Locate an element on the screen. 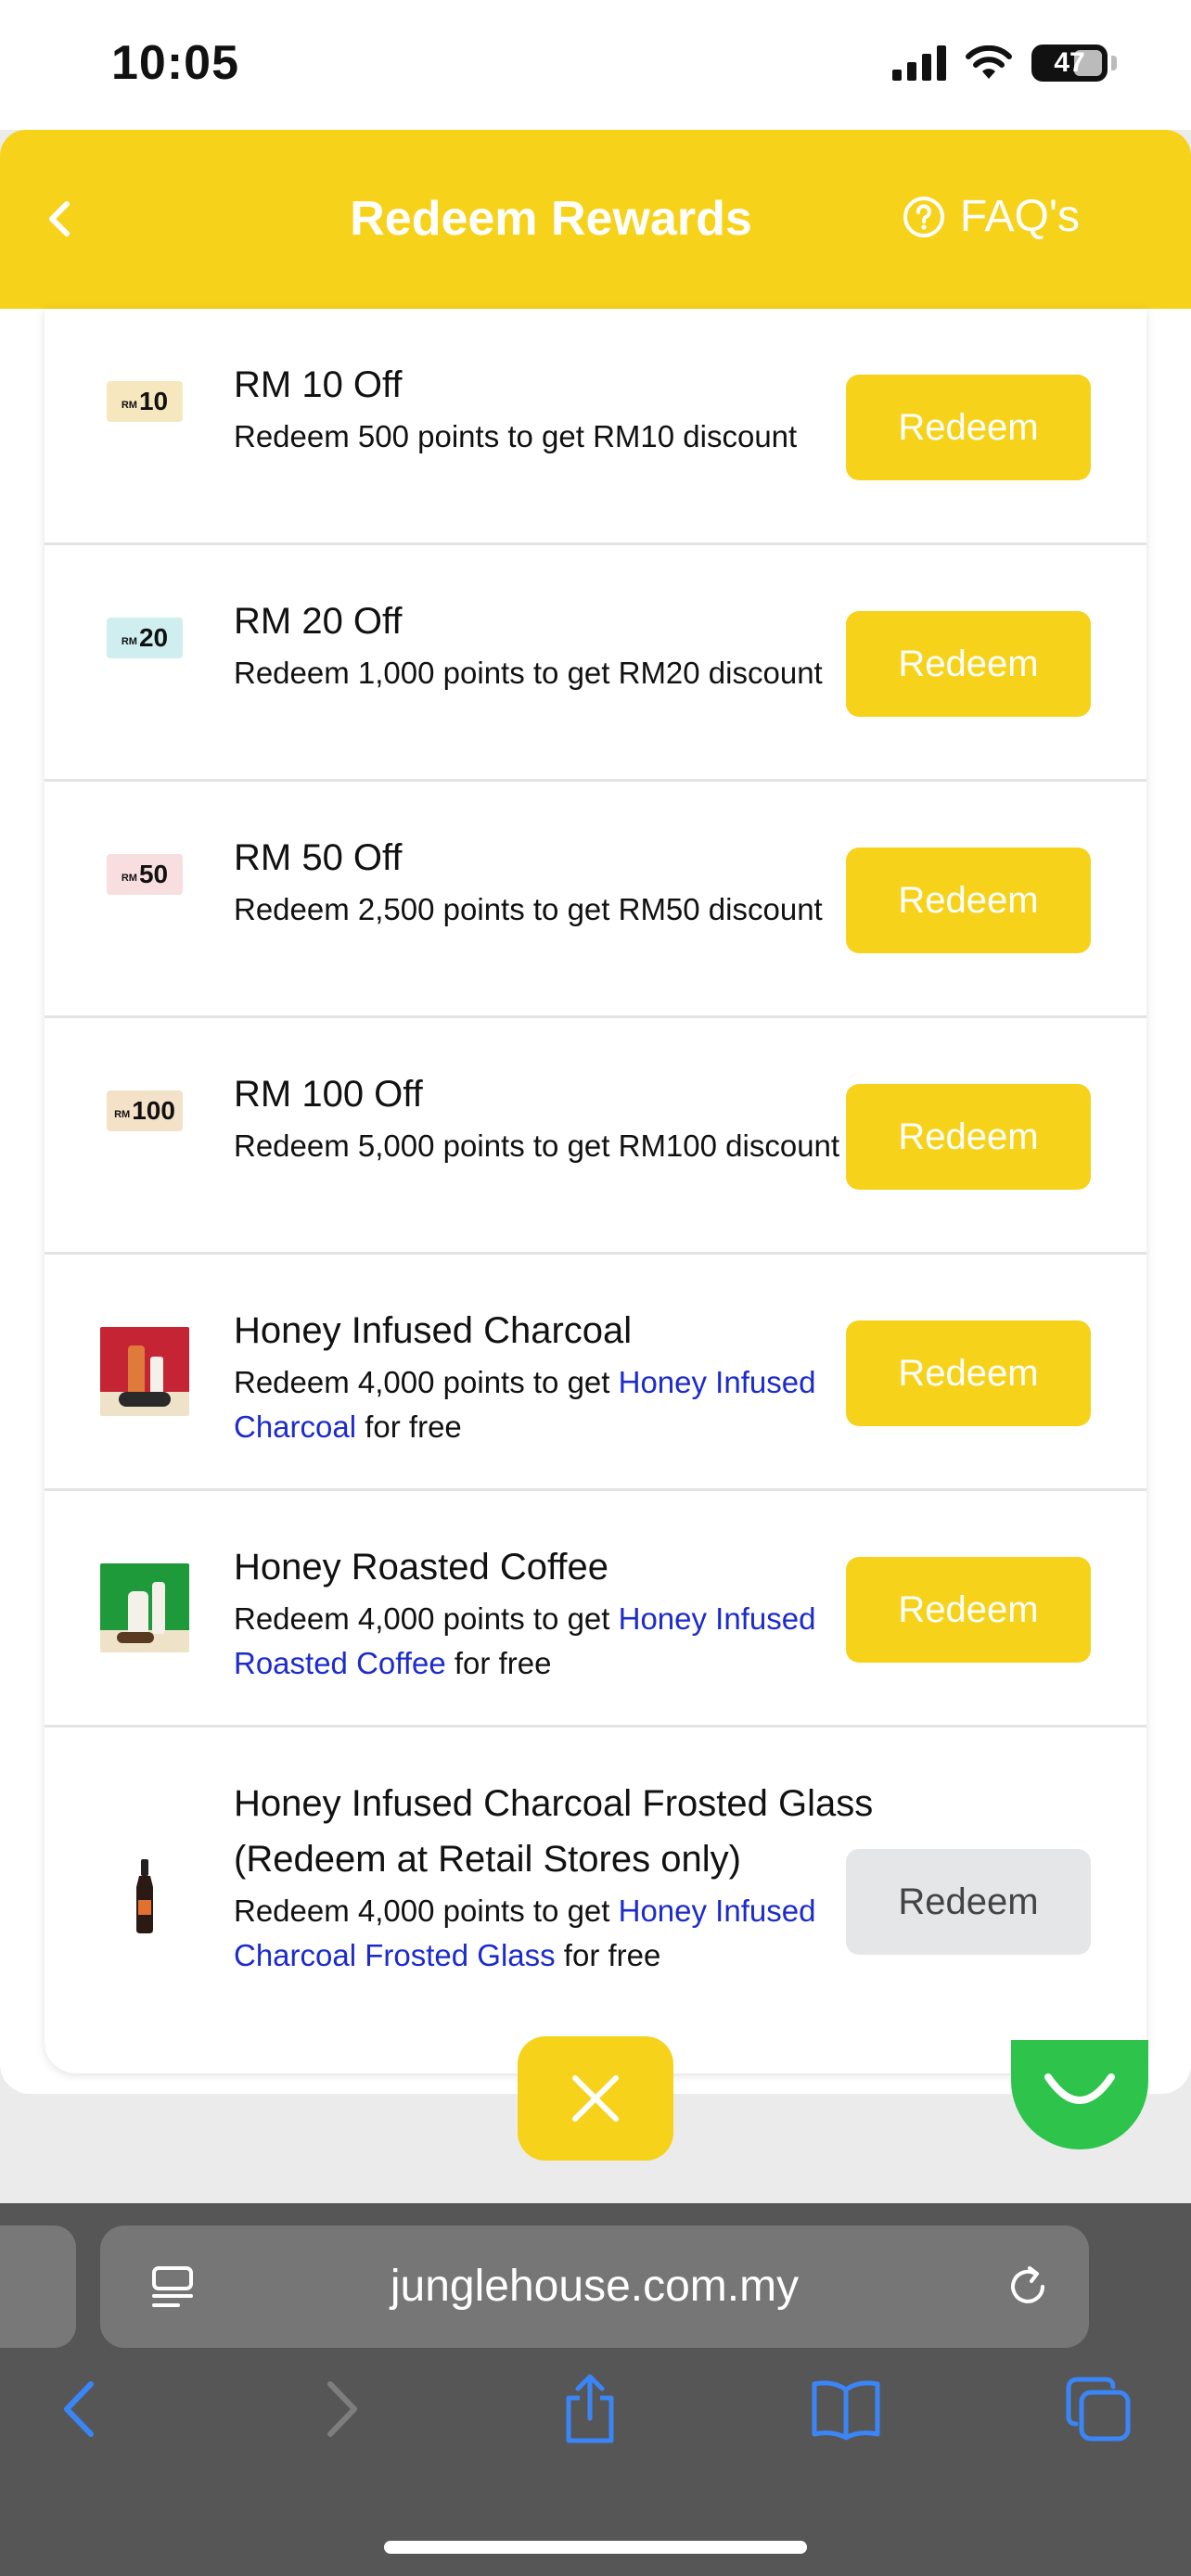  voucher-image: RM 10 is located at coordinates (145, 401).